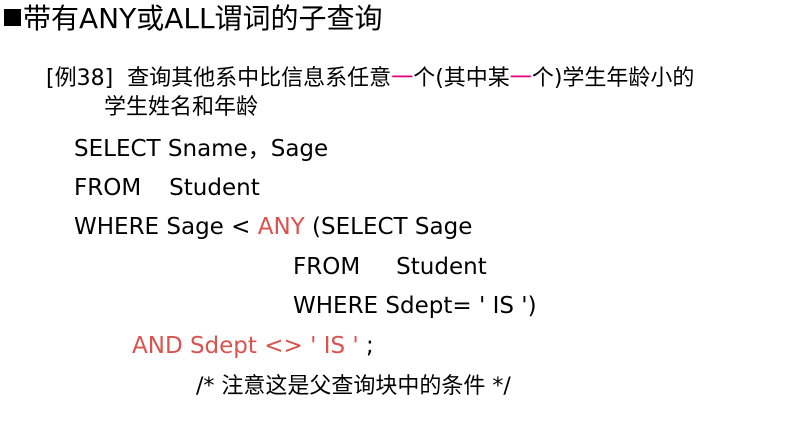  What do you see at coordinates (80, 78) in the screenshot?
I see `example-label: [例38]` at bounding box center [80, 78].